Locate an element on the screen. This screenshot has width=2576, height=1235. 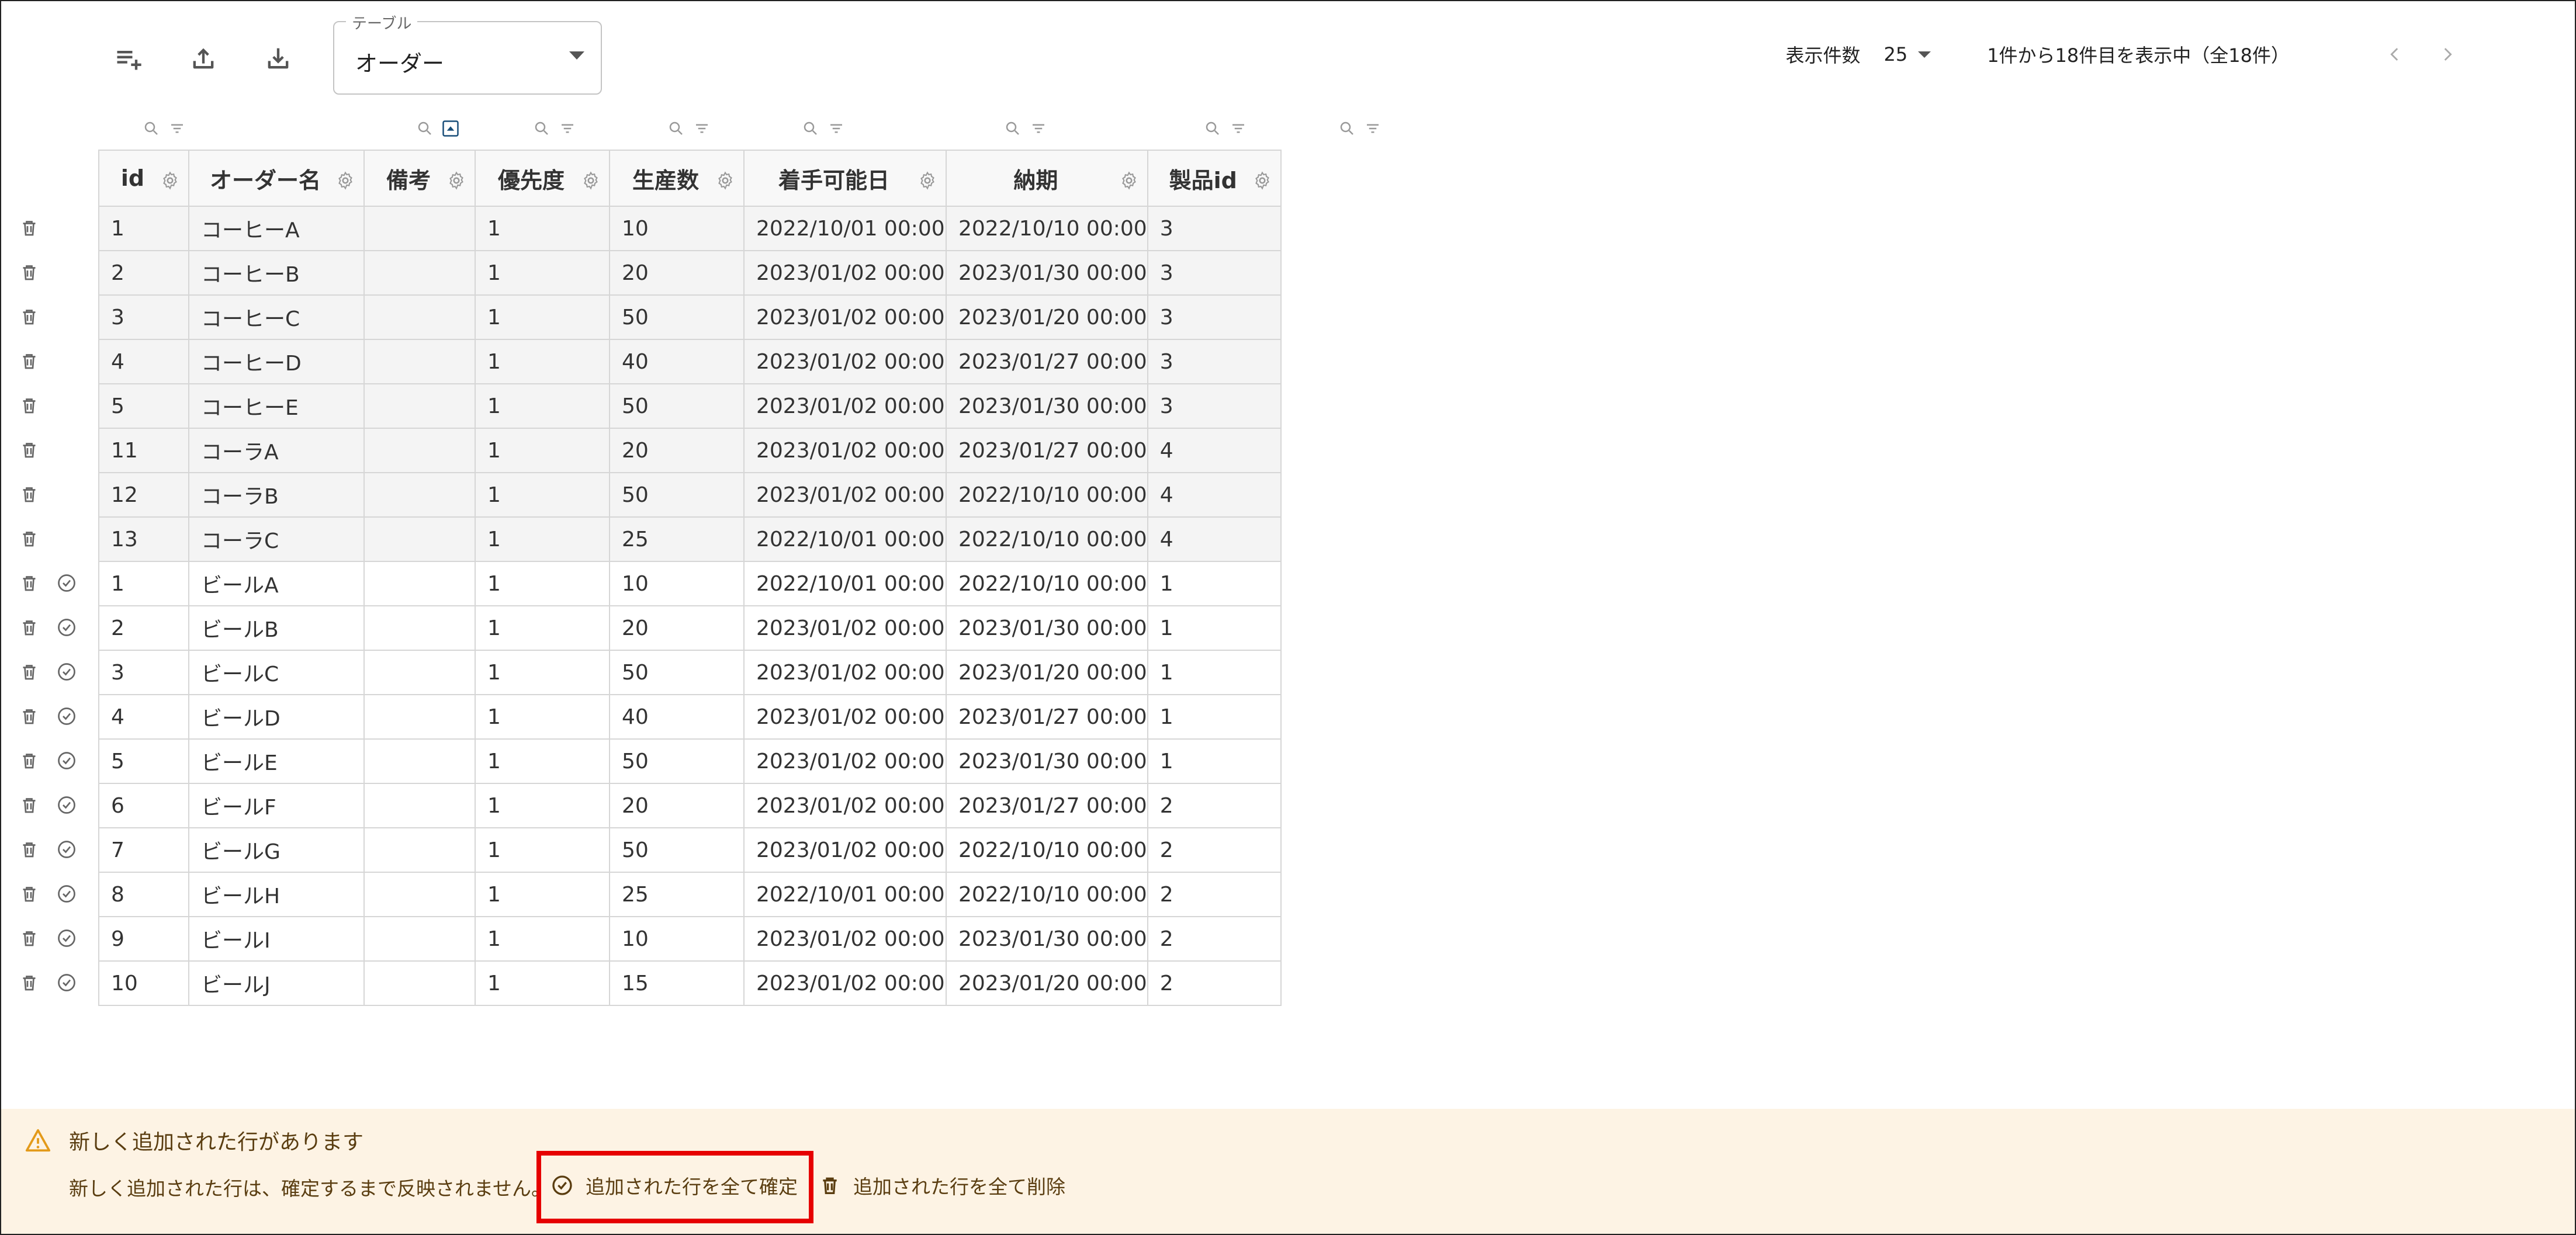
cell-id: 1 is located at coordinates (143, 229).